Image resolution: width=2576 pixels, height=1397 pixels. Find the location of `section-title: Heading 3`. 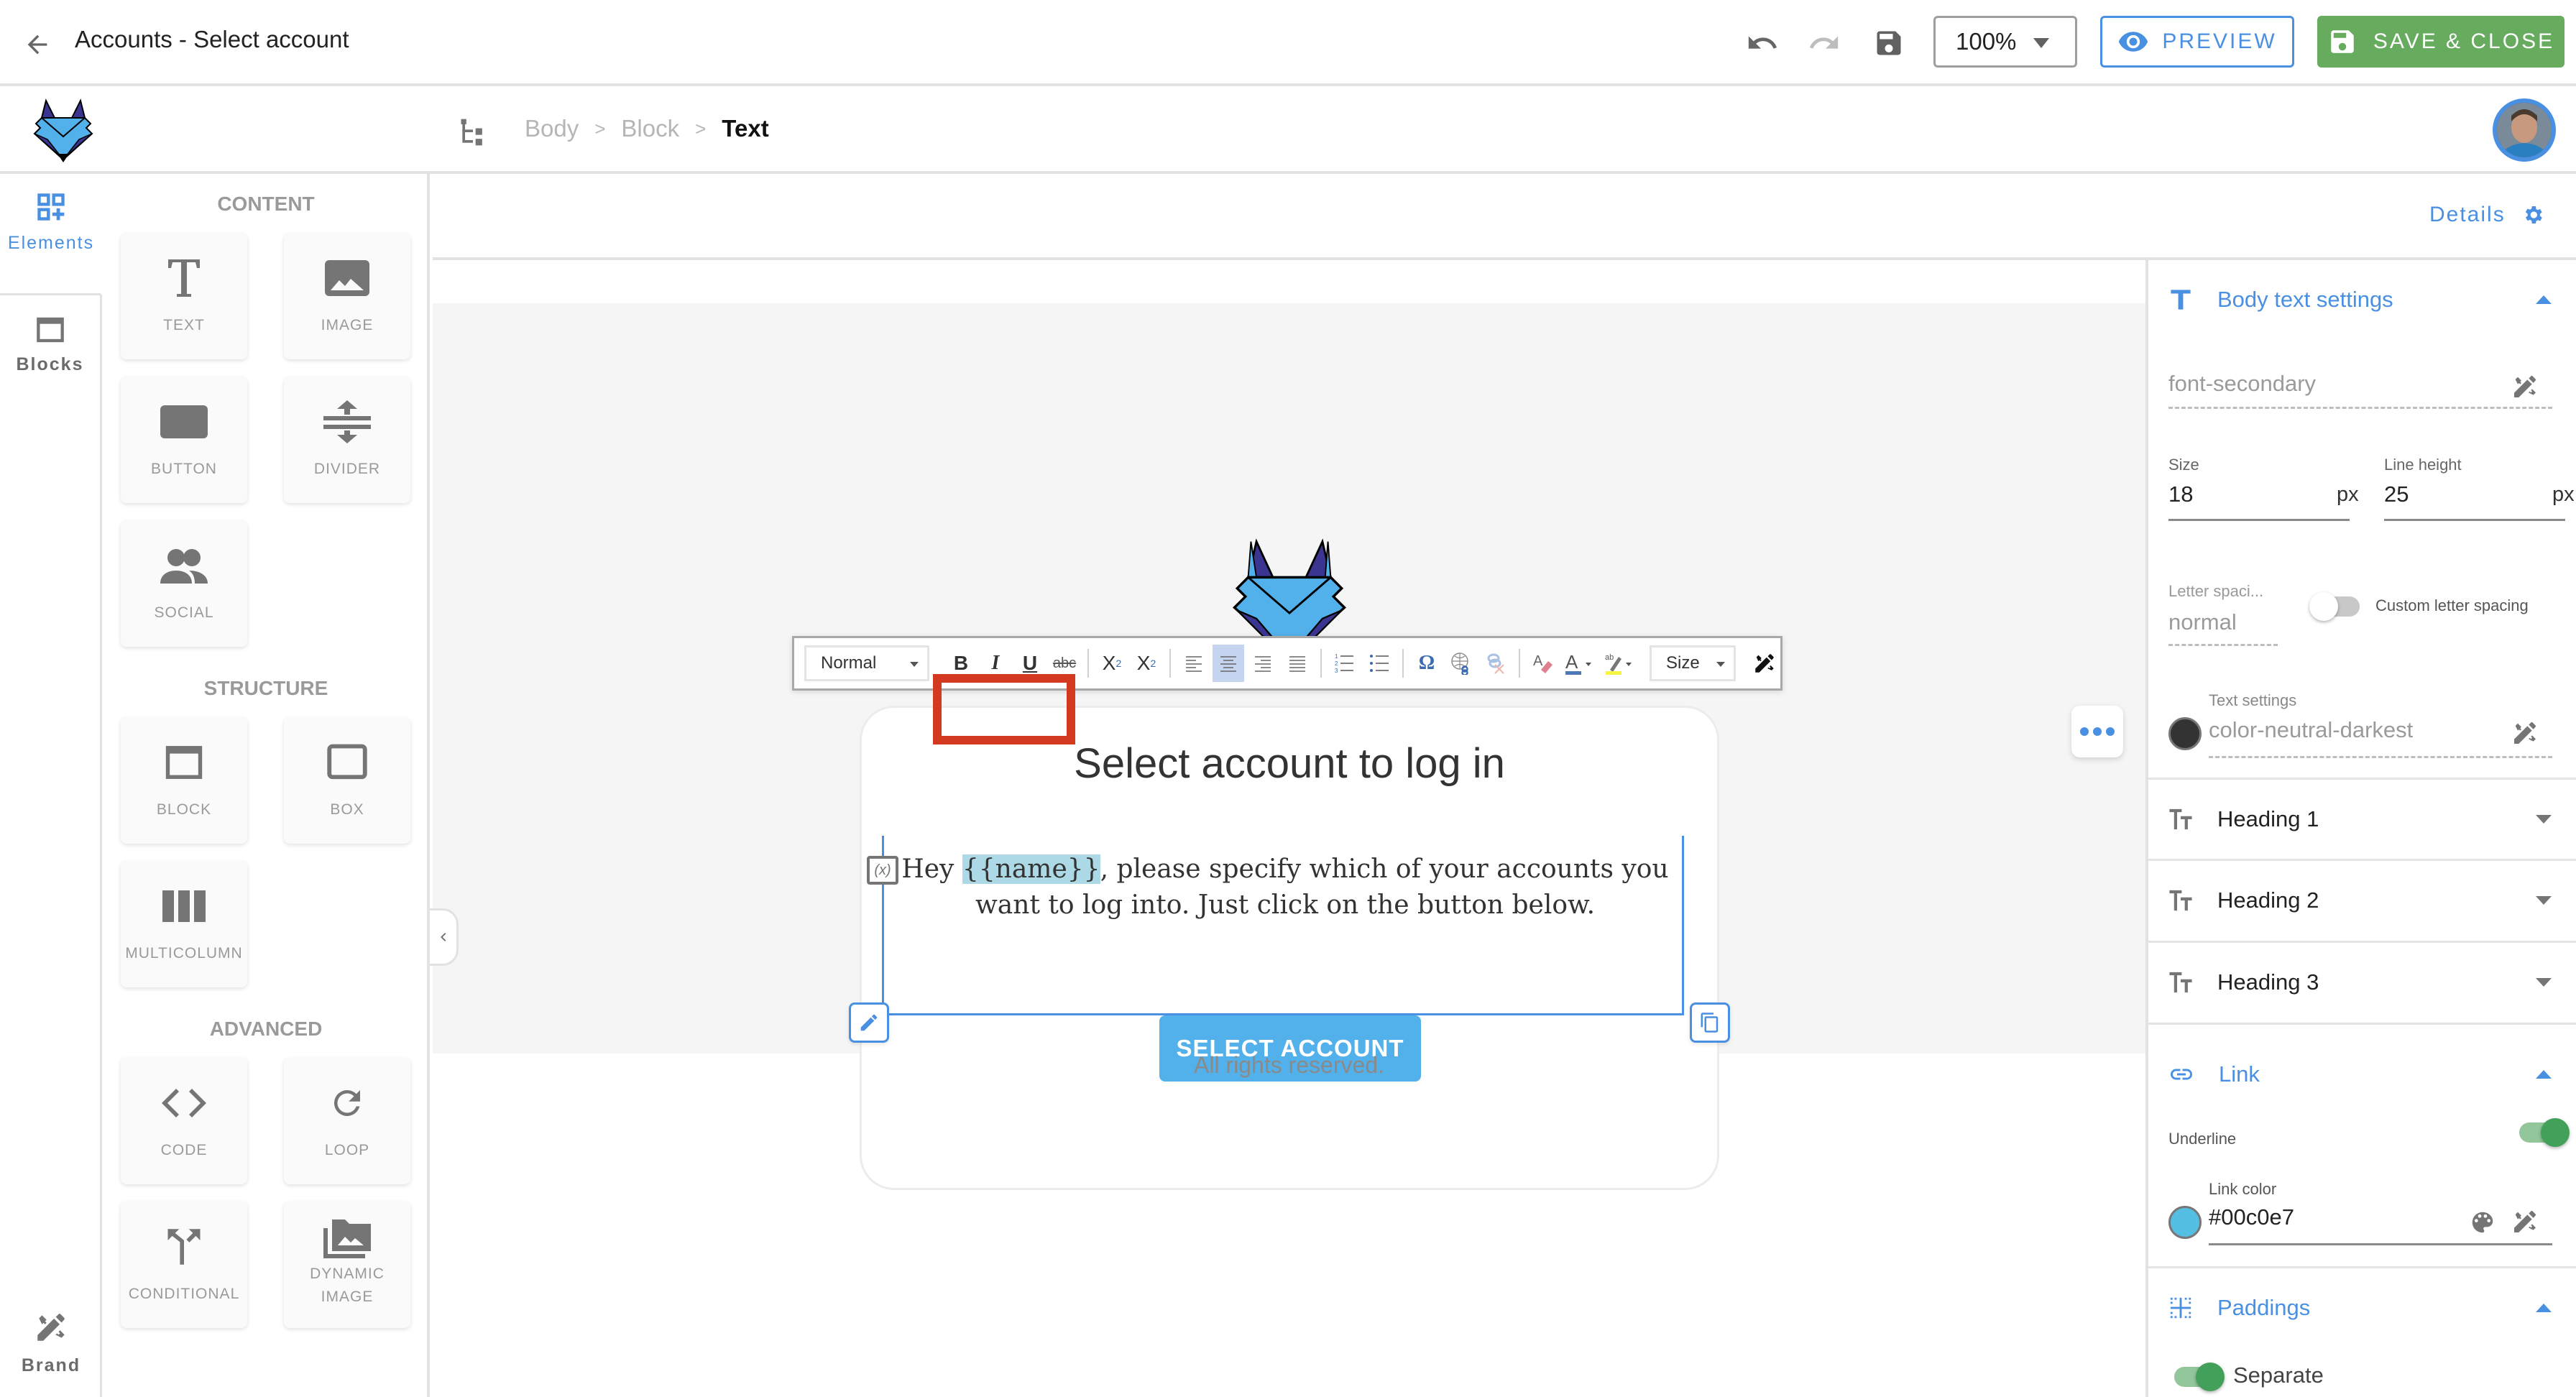

section-title: Heading 3 is located at coordinates (2268, 982).